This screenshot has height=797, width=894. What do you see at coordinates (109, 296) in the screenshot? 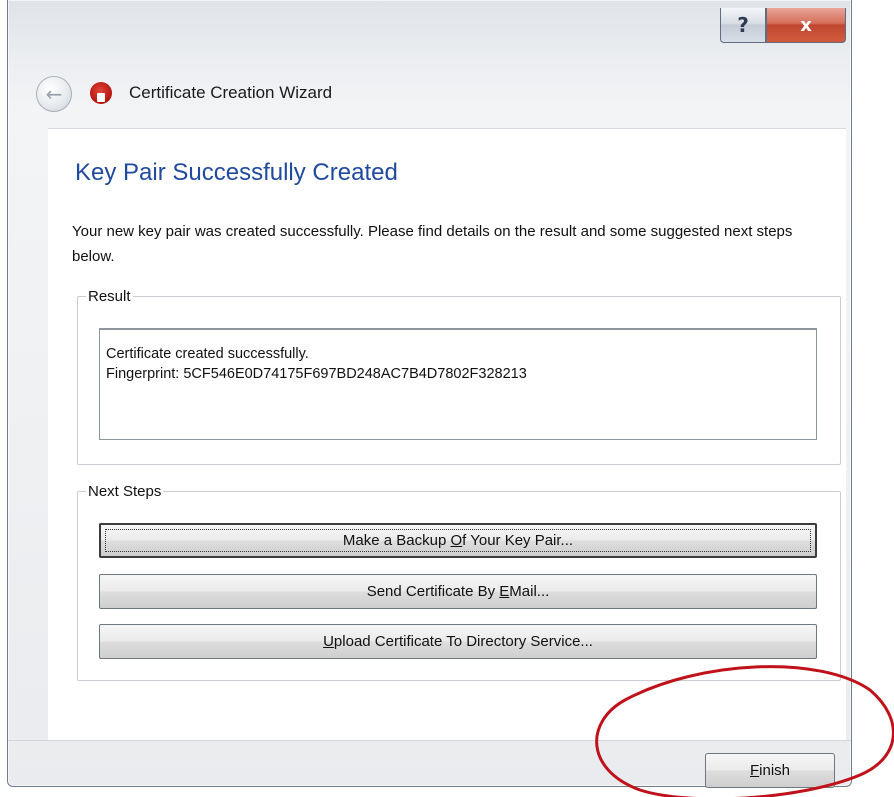
I see `result-legend: Result` at bounding box center [109, 296].